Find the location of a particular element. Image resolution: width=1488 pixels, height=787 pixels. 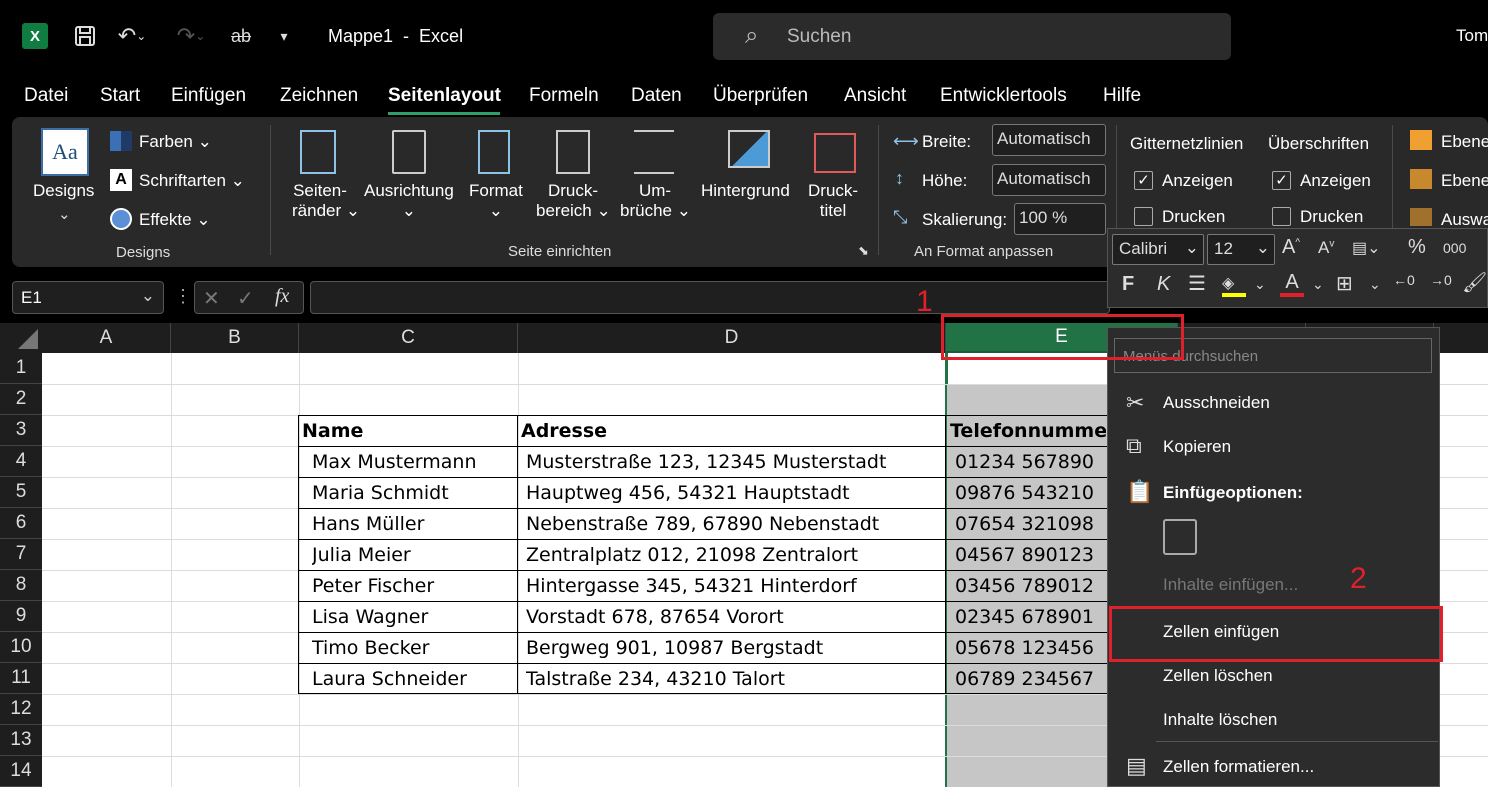

menu-item-kopieren: Kopieren is located at coordinates (1197, 447).